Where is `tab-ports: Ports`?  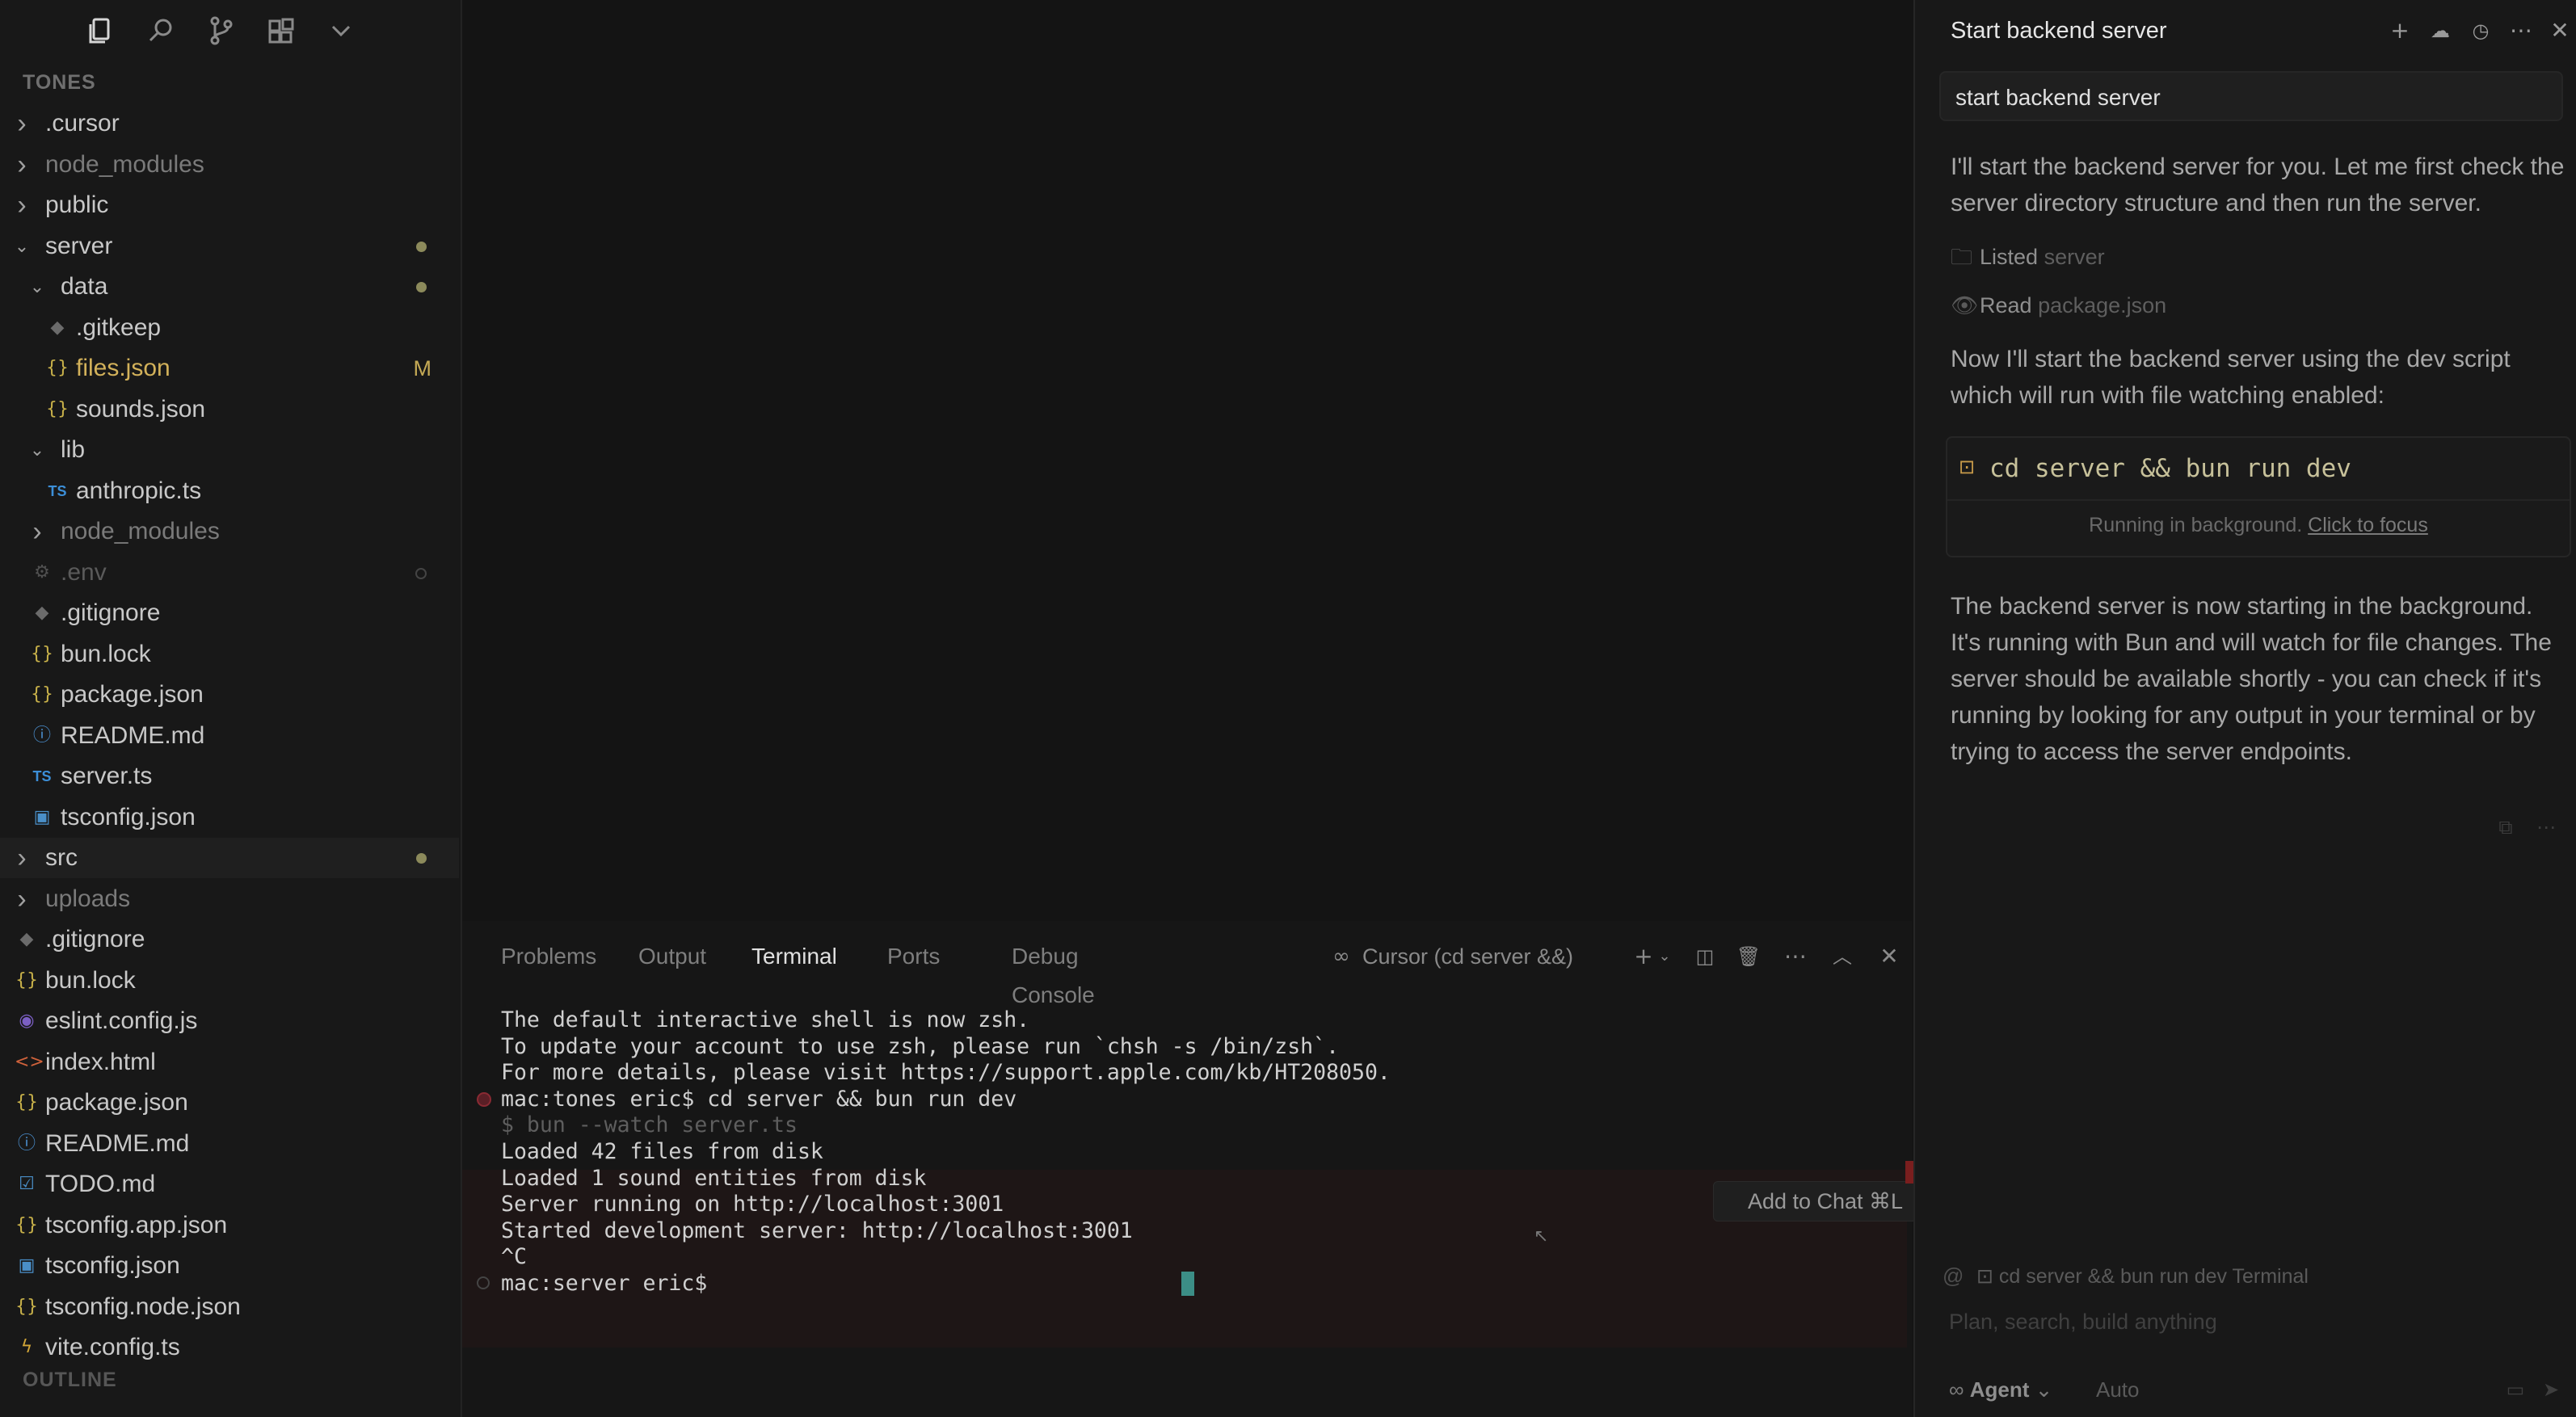 tab-ports: Ports is located at coordinates (913, 957).